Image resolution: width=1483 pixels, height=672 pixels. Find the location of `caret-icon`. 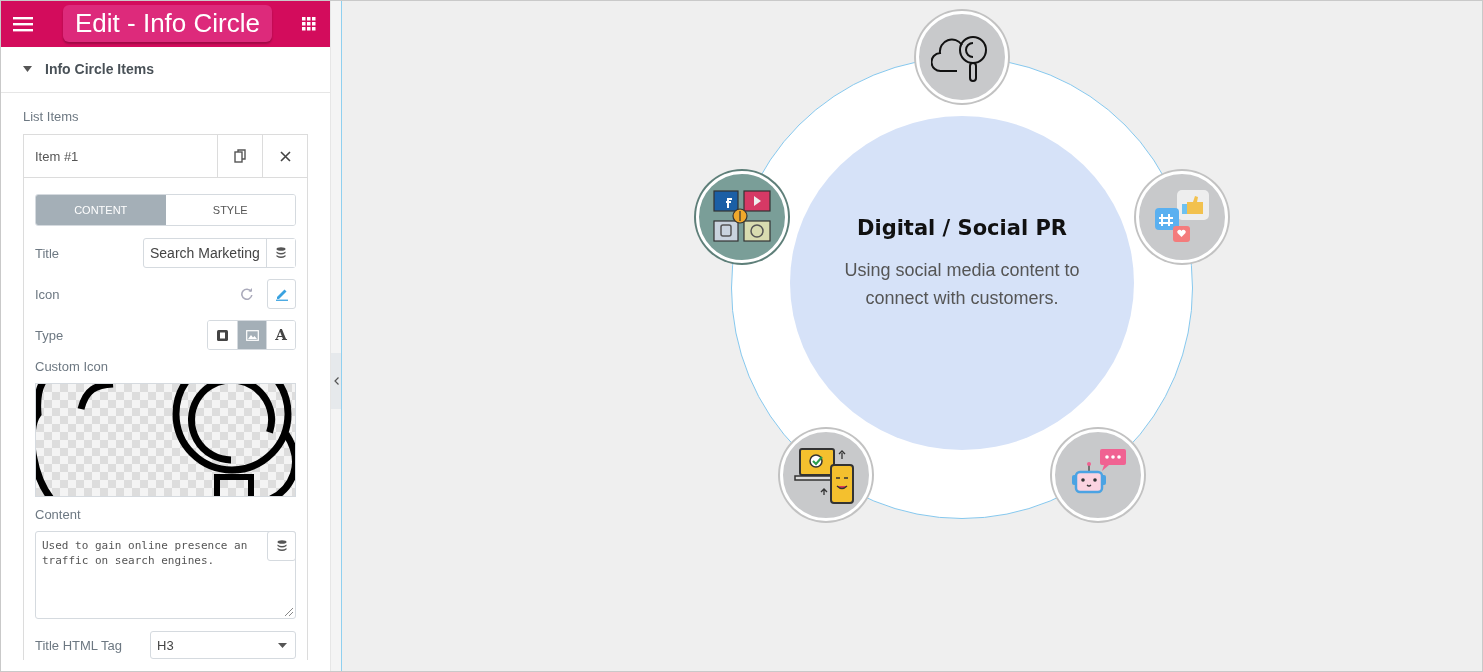

caret-icon is located at coordinates (282, 645).